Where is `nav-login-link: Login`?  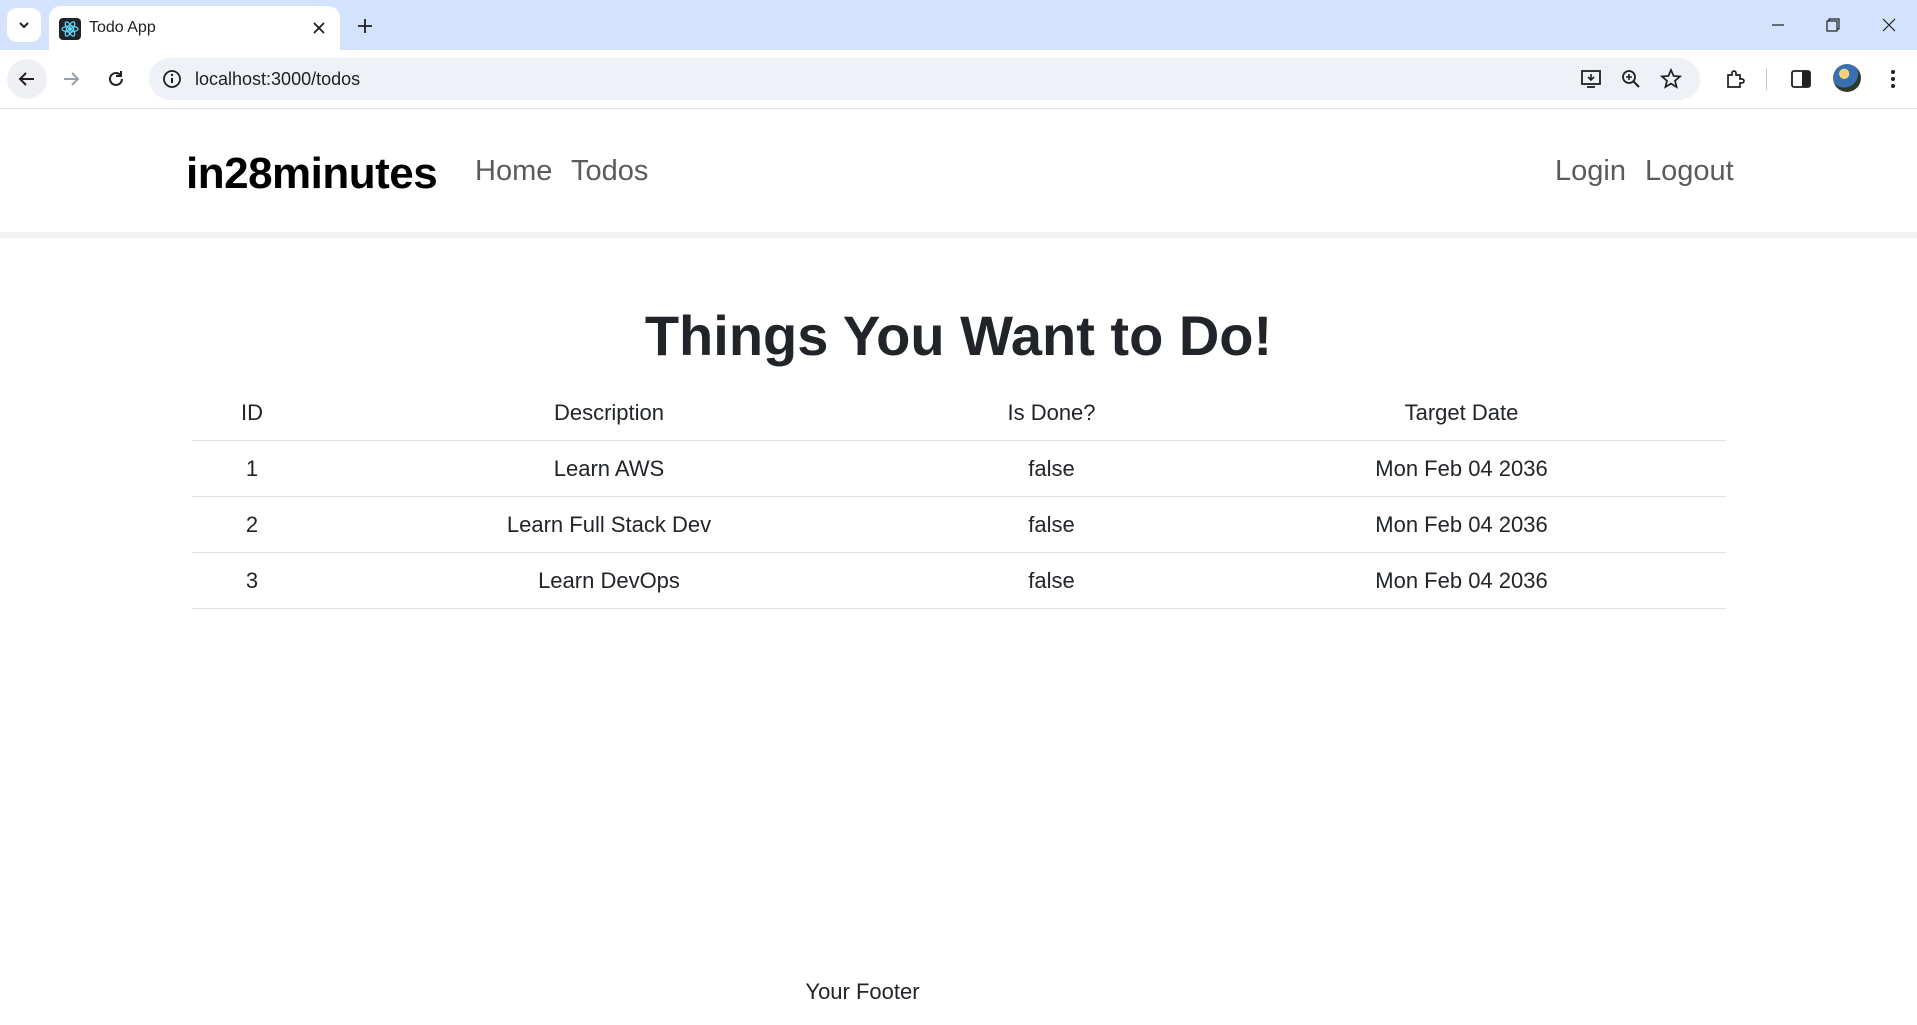
nav-login-link: Login is located at coordinates (1590, 171).